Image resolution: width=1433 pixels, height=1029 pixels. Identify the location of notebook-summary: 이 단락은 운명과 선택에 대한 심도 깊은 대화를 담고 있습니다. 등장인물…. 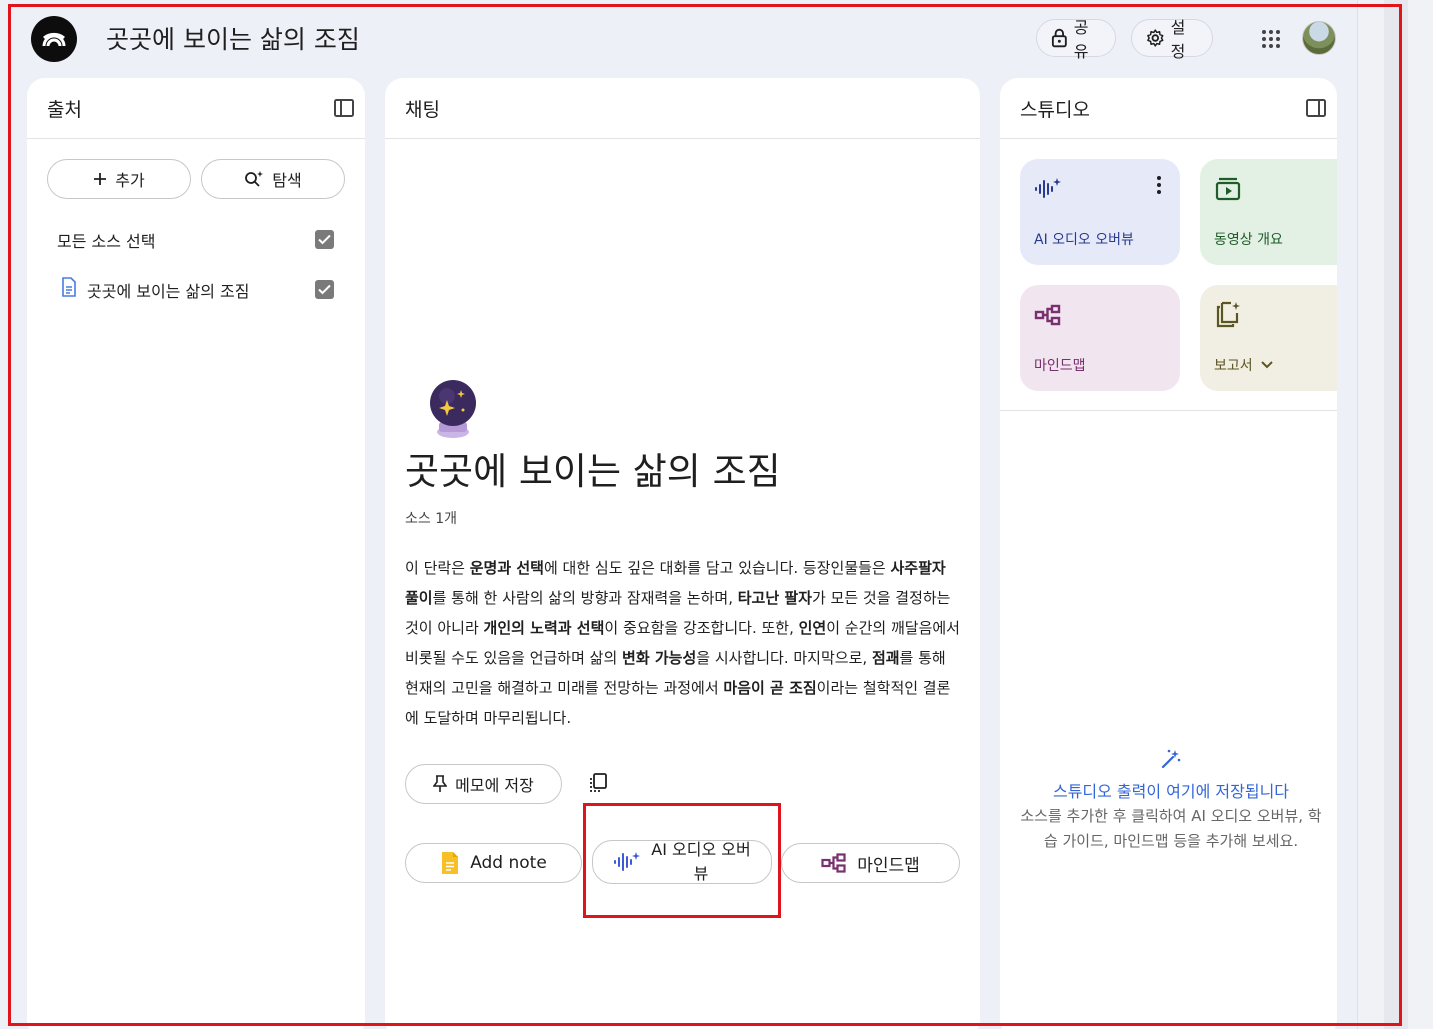
(682, 643).